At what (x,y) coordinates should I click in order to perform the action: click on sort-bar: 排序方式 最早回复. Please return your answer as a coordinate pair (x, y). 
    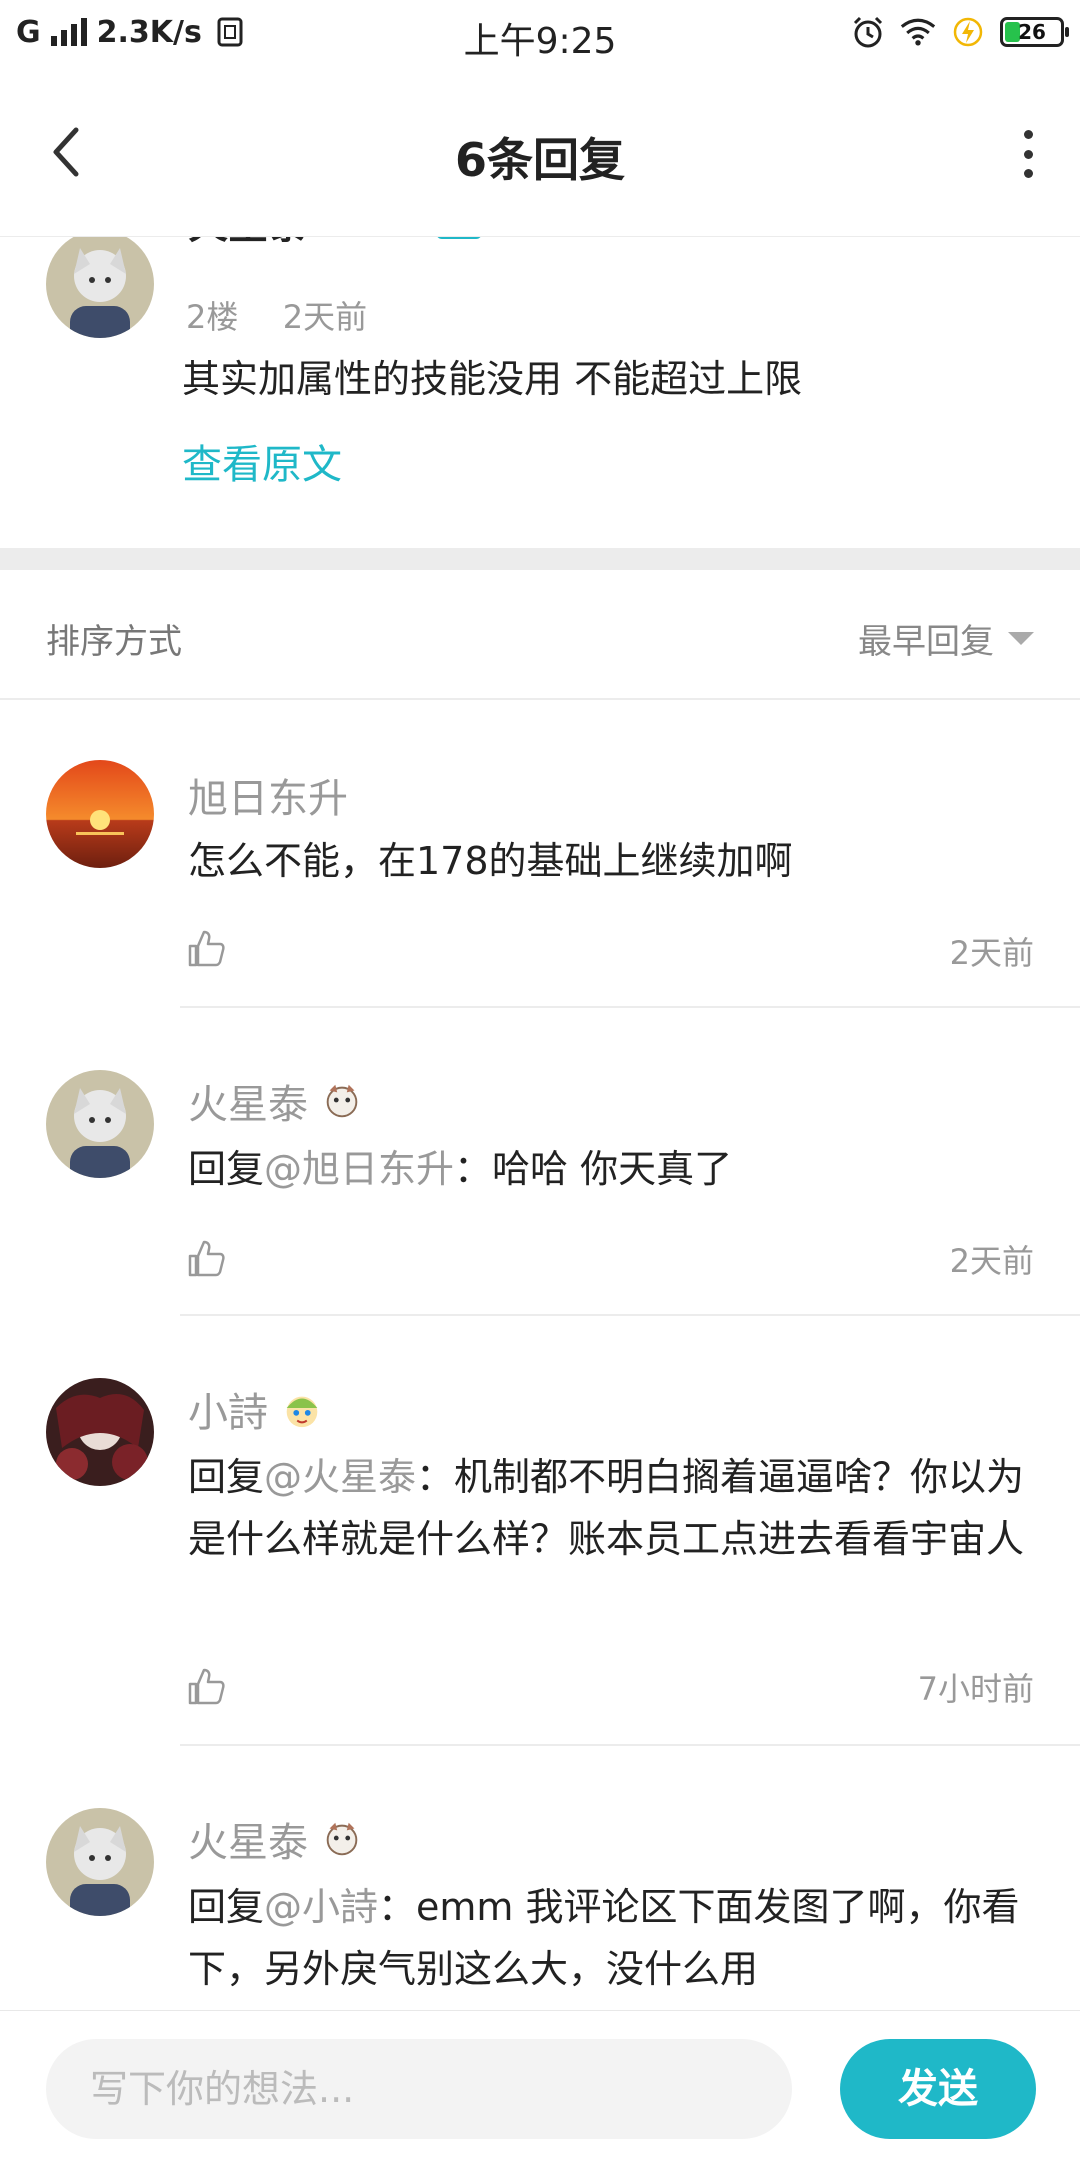
    Looking at the image, I should click on (540, 635).